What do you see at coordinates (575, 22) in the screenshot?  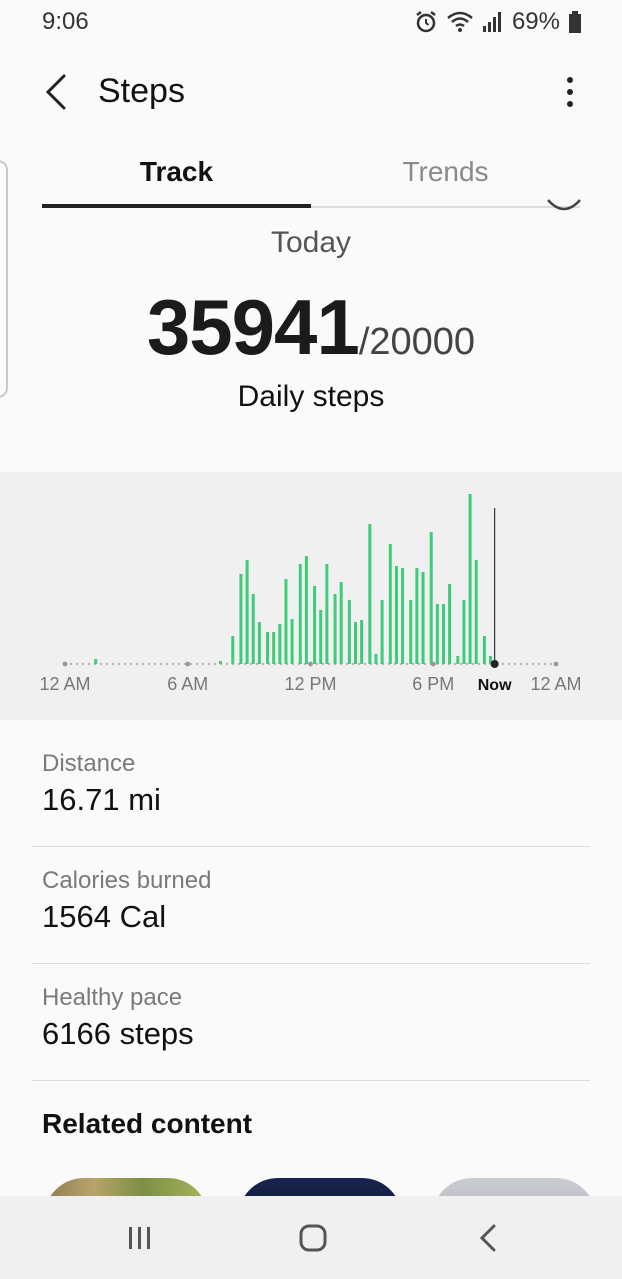 I see `battery-icon` at bounding box center [575, 22].